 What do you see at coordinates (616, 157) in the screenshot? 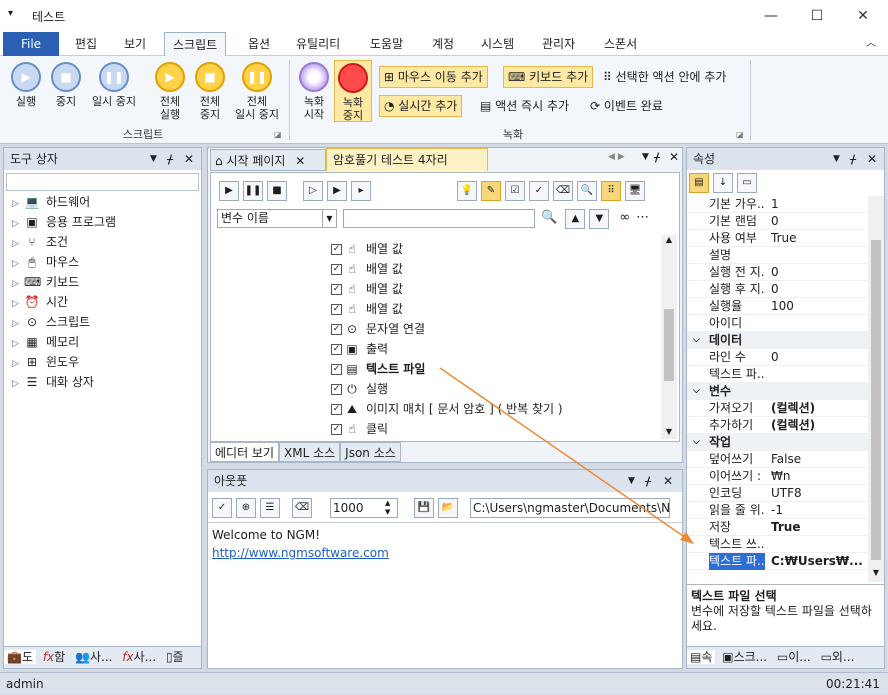
I see `tab-scroll-left-icon: ◀ ▶` at bounding box center [616, 157].